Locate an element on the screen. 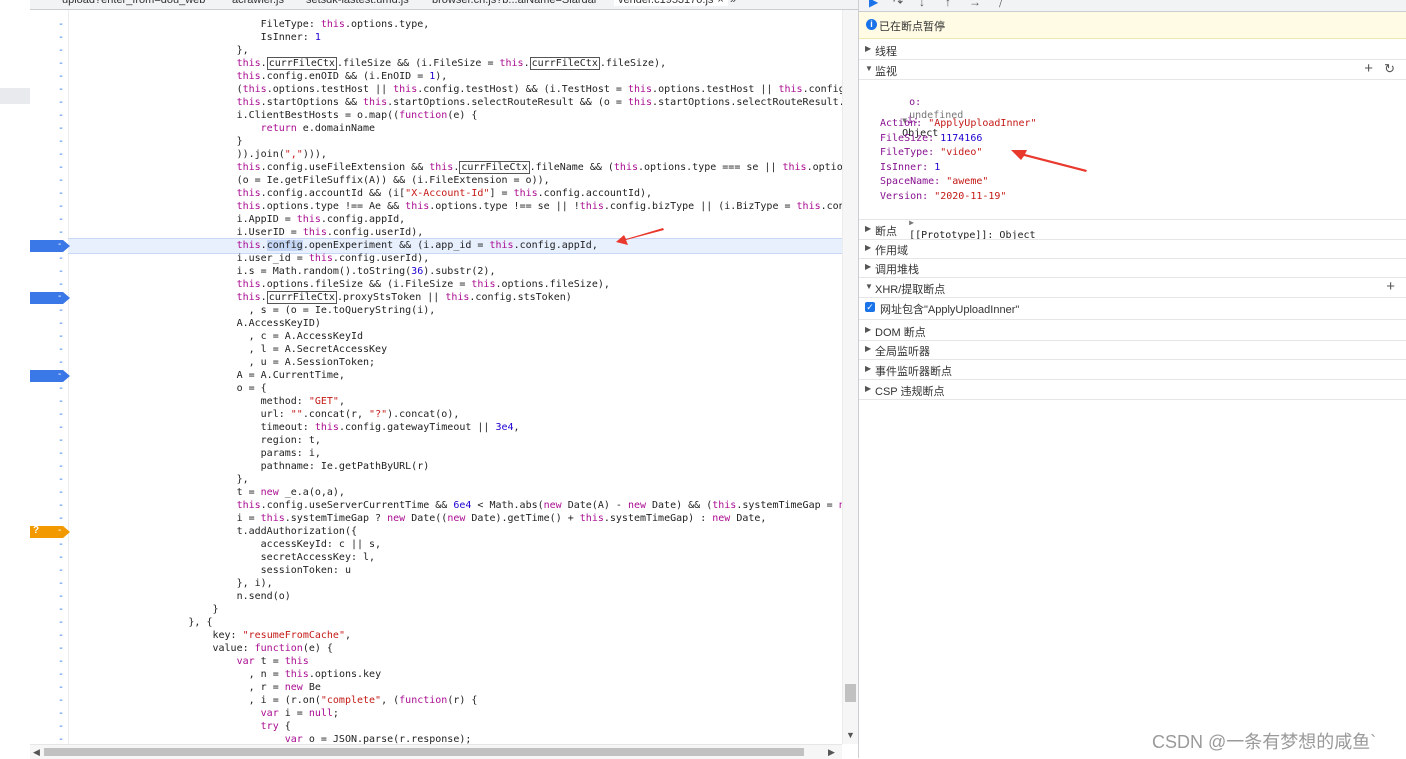 Image resolution: width=1406 pixels, height=759 pixels. code-line: A = A.CurrentTime, is located at coordinates (206, 375).